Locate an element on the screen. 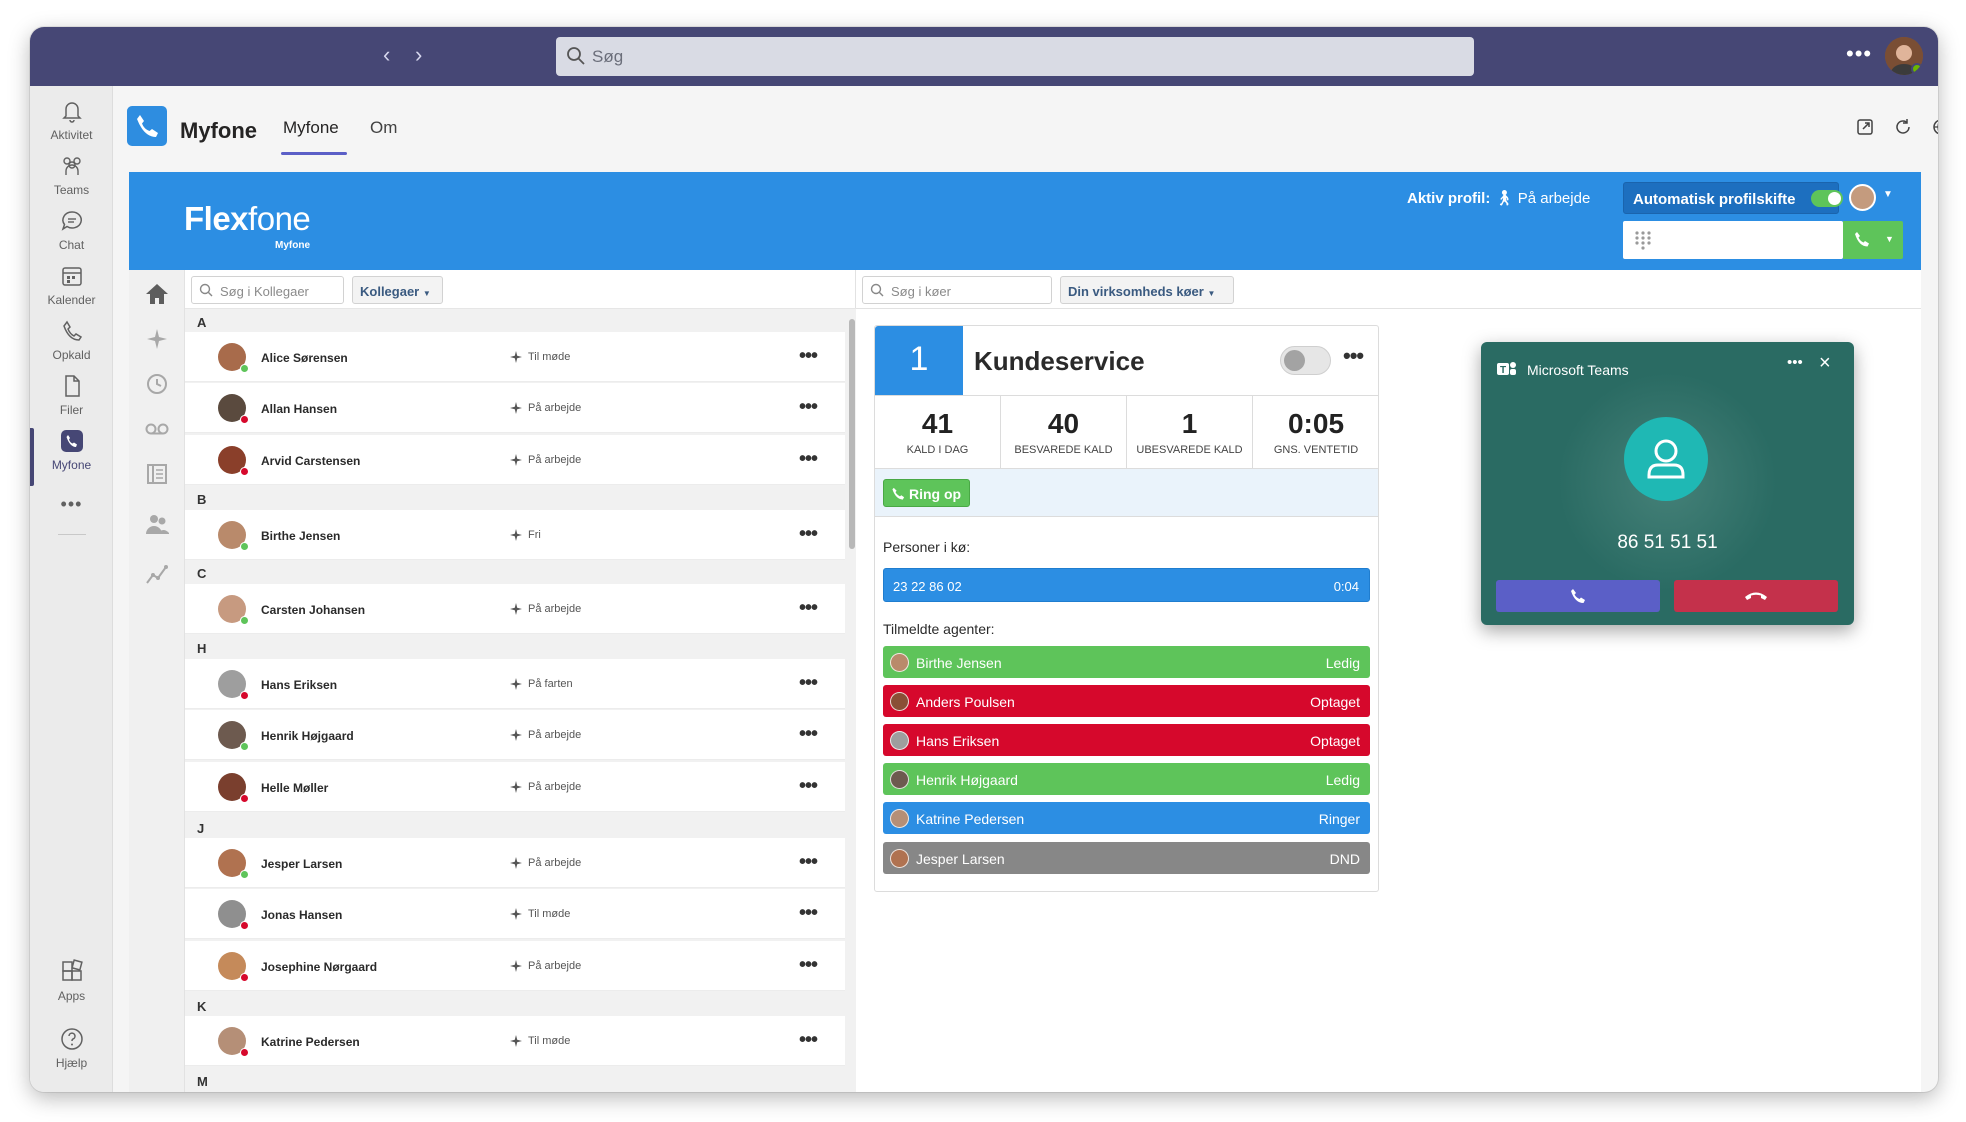  tab-myfone: Myfone is located at coordinates (311, 128).